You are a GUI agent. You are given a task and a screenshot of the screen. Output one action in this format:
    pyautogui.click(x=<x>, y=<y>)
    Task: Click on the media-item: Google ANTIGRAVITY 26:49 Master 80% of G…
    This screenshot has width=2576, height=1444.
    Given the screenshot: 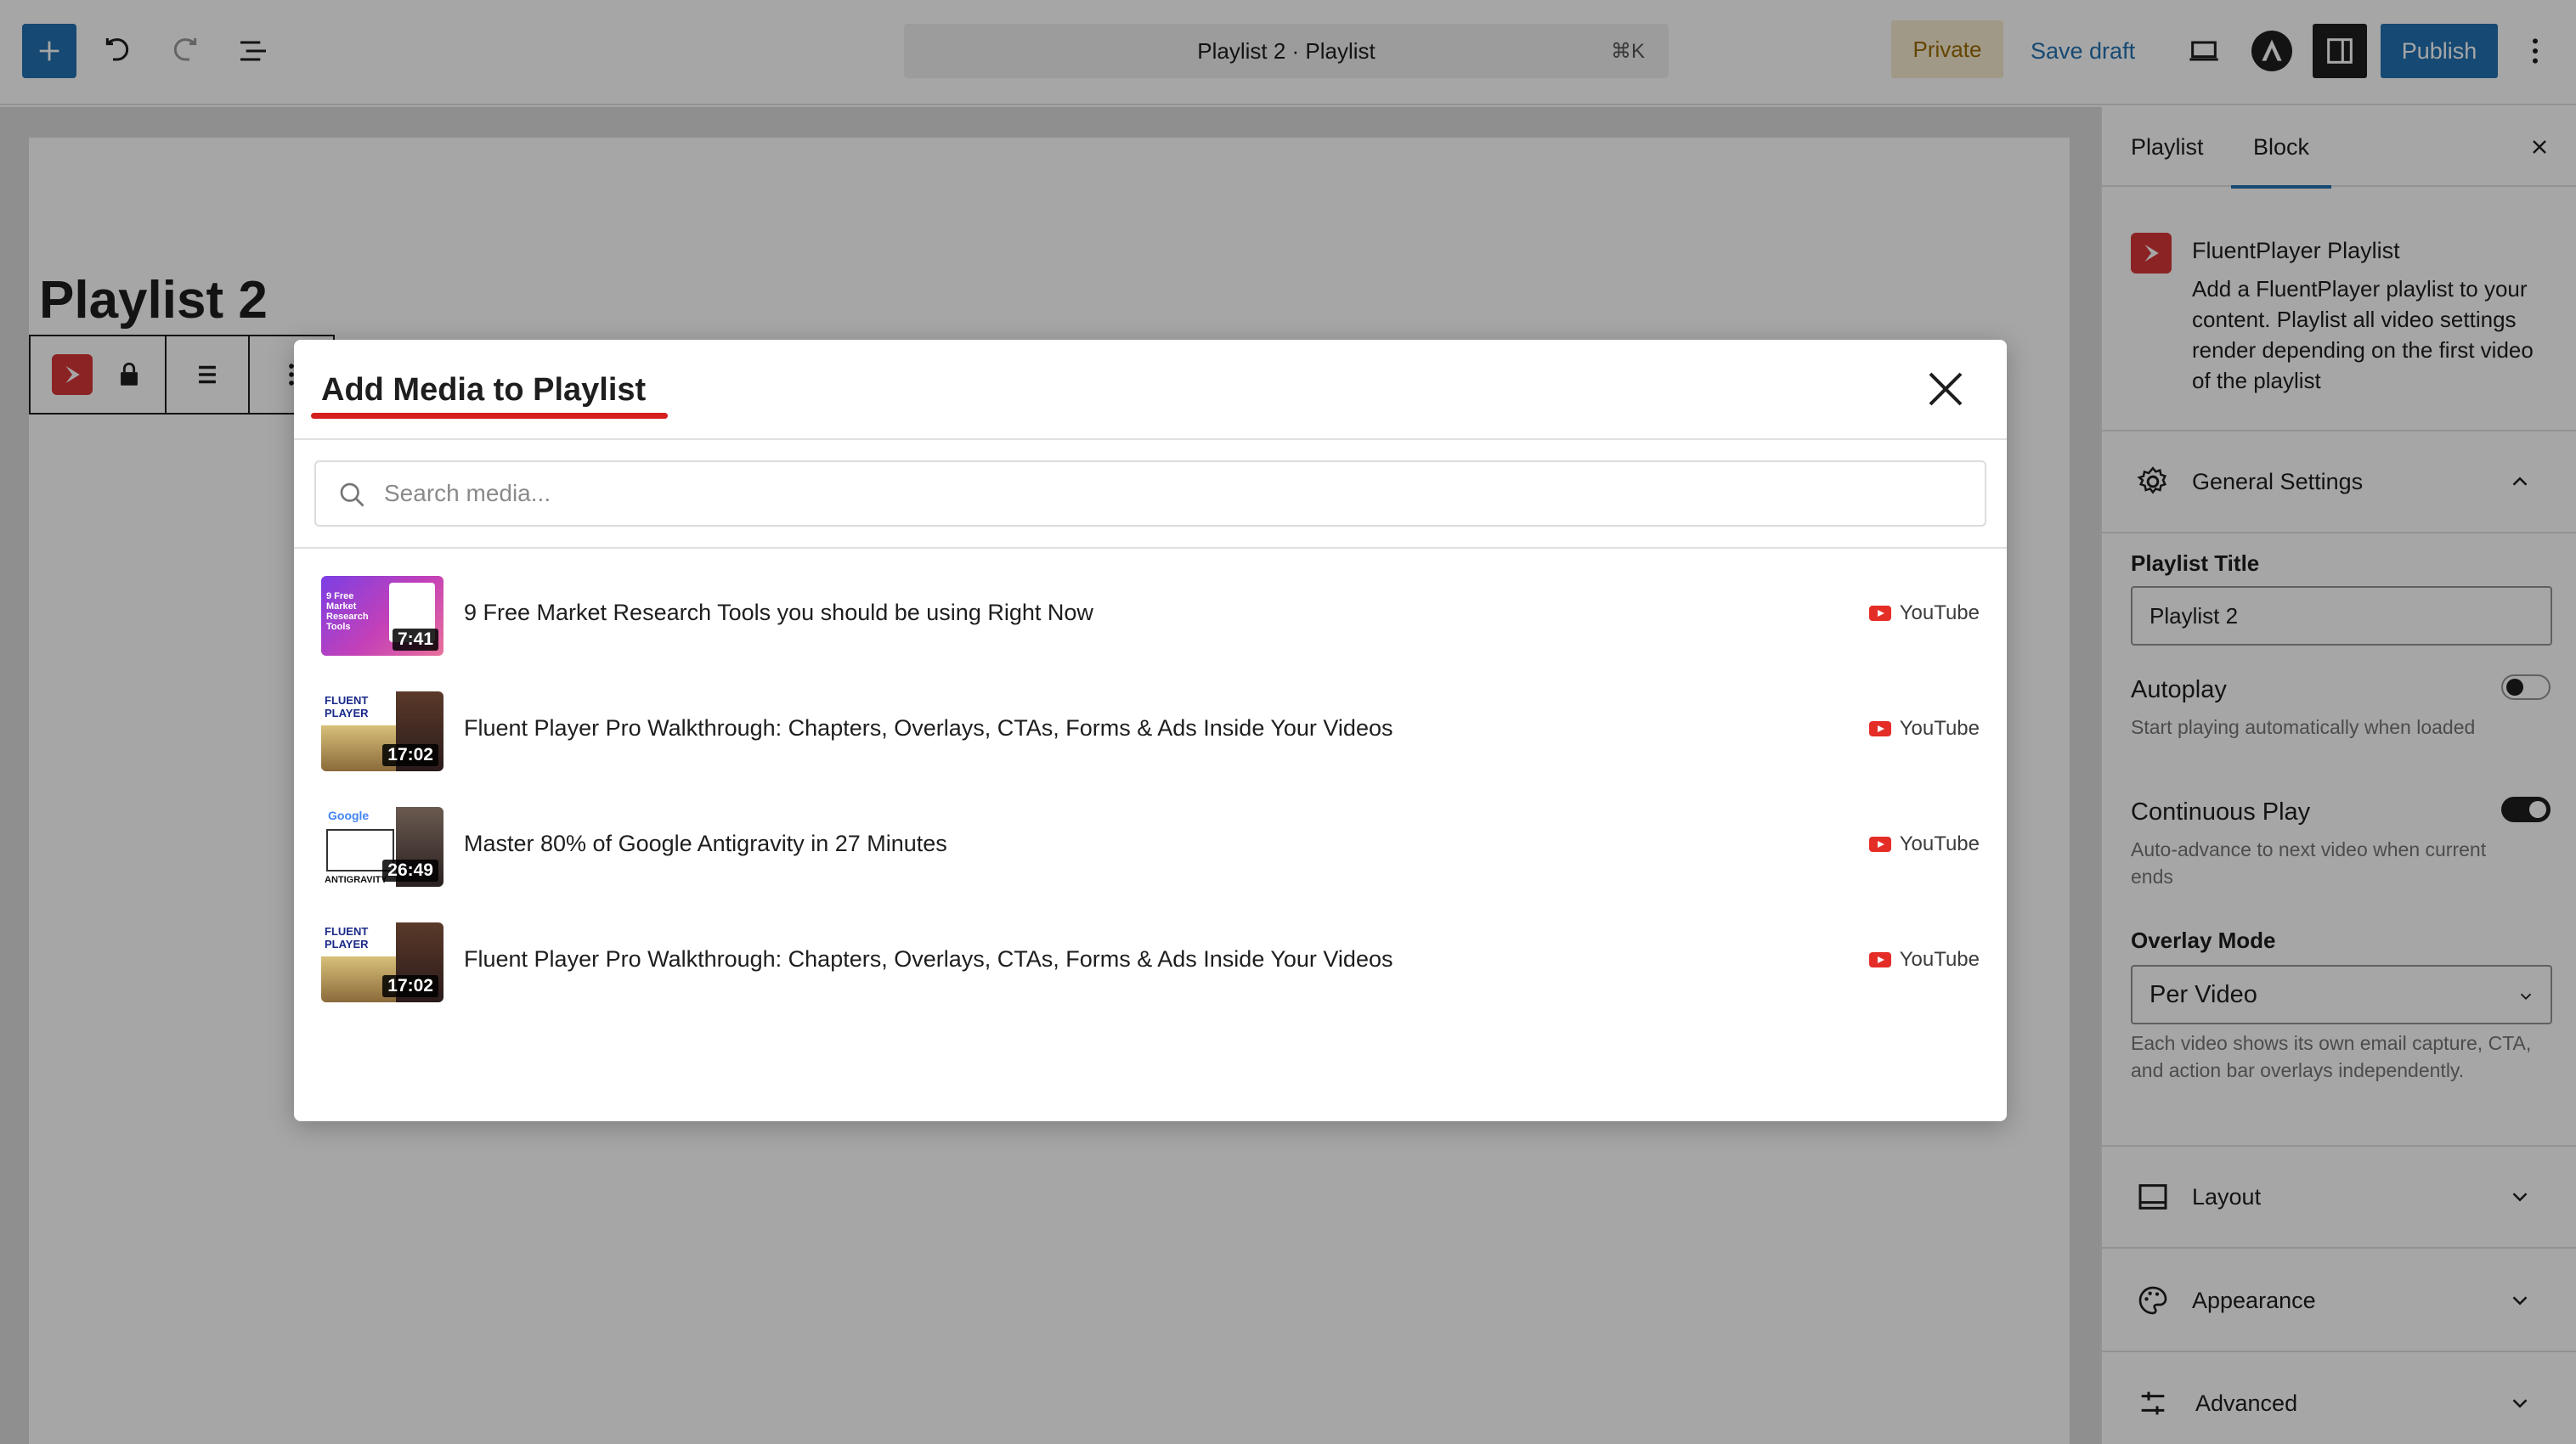 What is the action you would take?
    pyautogui.click(x=1150, y=839)
    